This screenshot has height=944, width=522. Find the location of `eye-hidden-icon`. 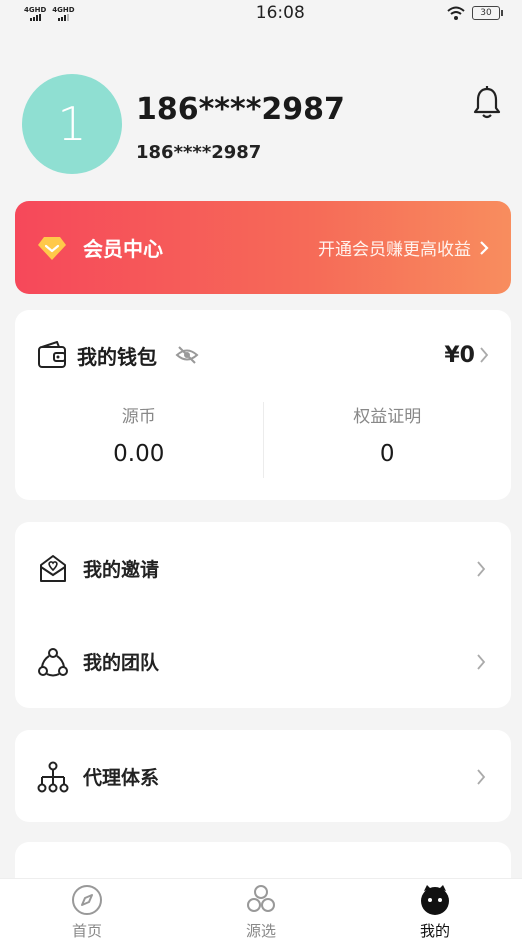

eye-hidden-icon is located at coordinates (187, 355).